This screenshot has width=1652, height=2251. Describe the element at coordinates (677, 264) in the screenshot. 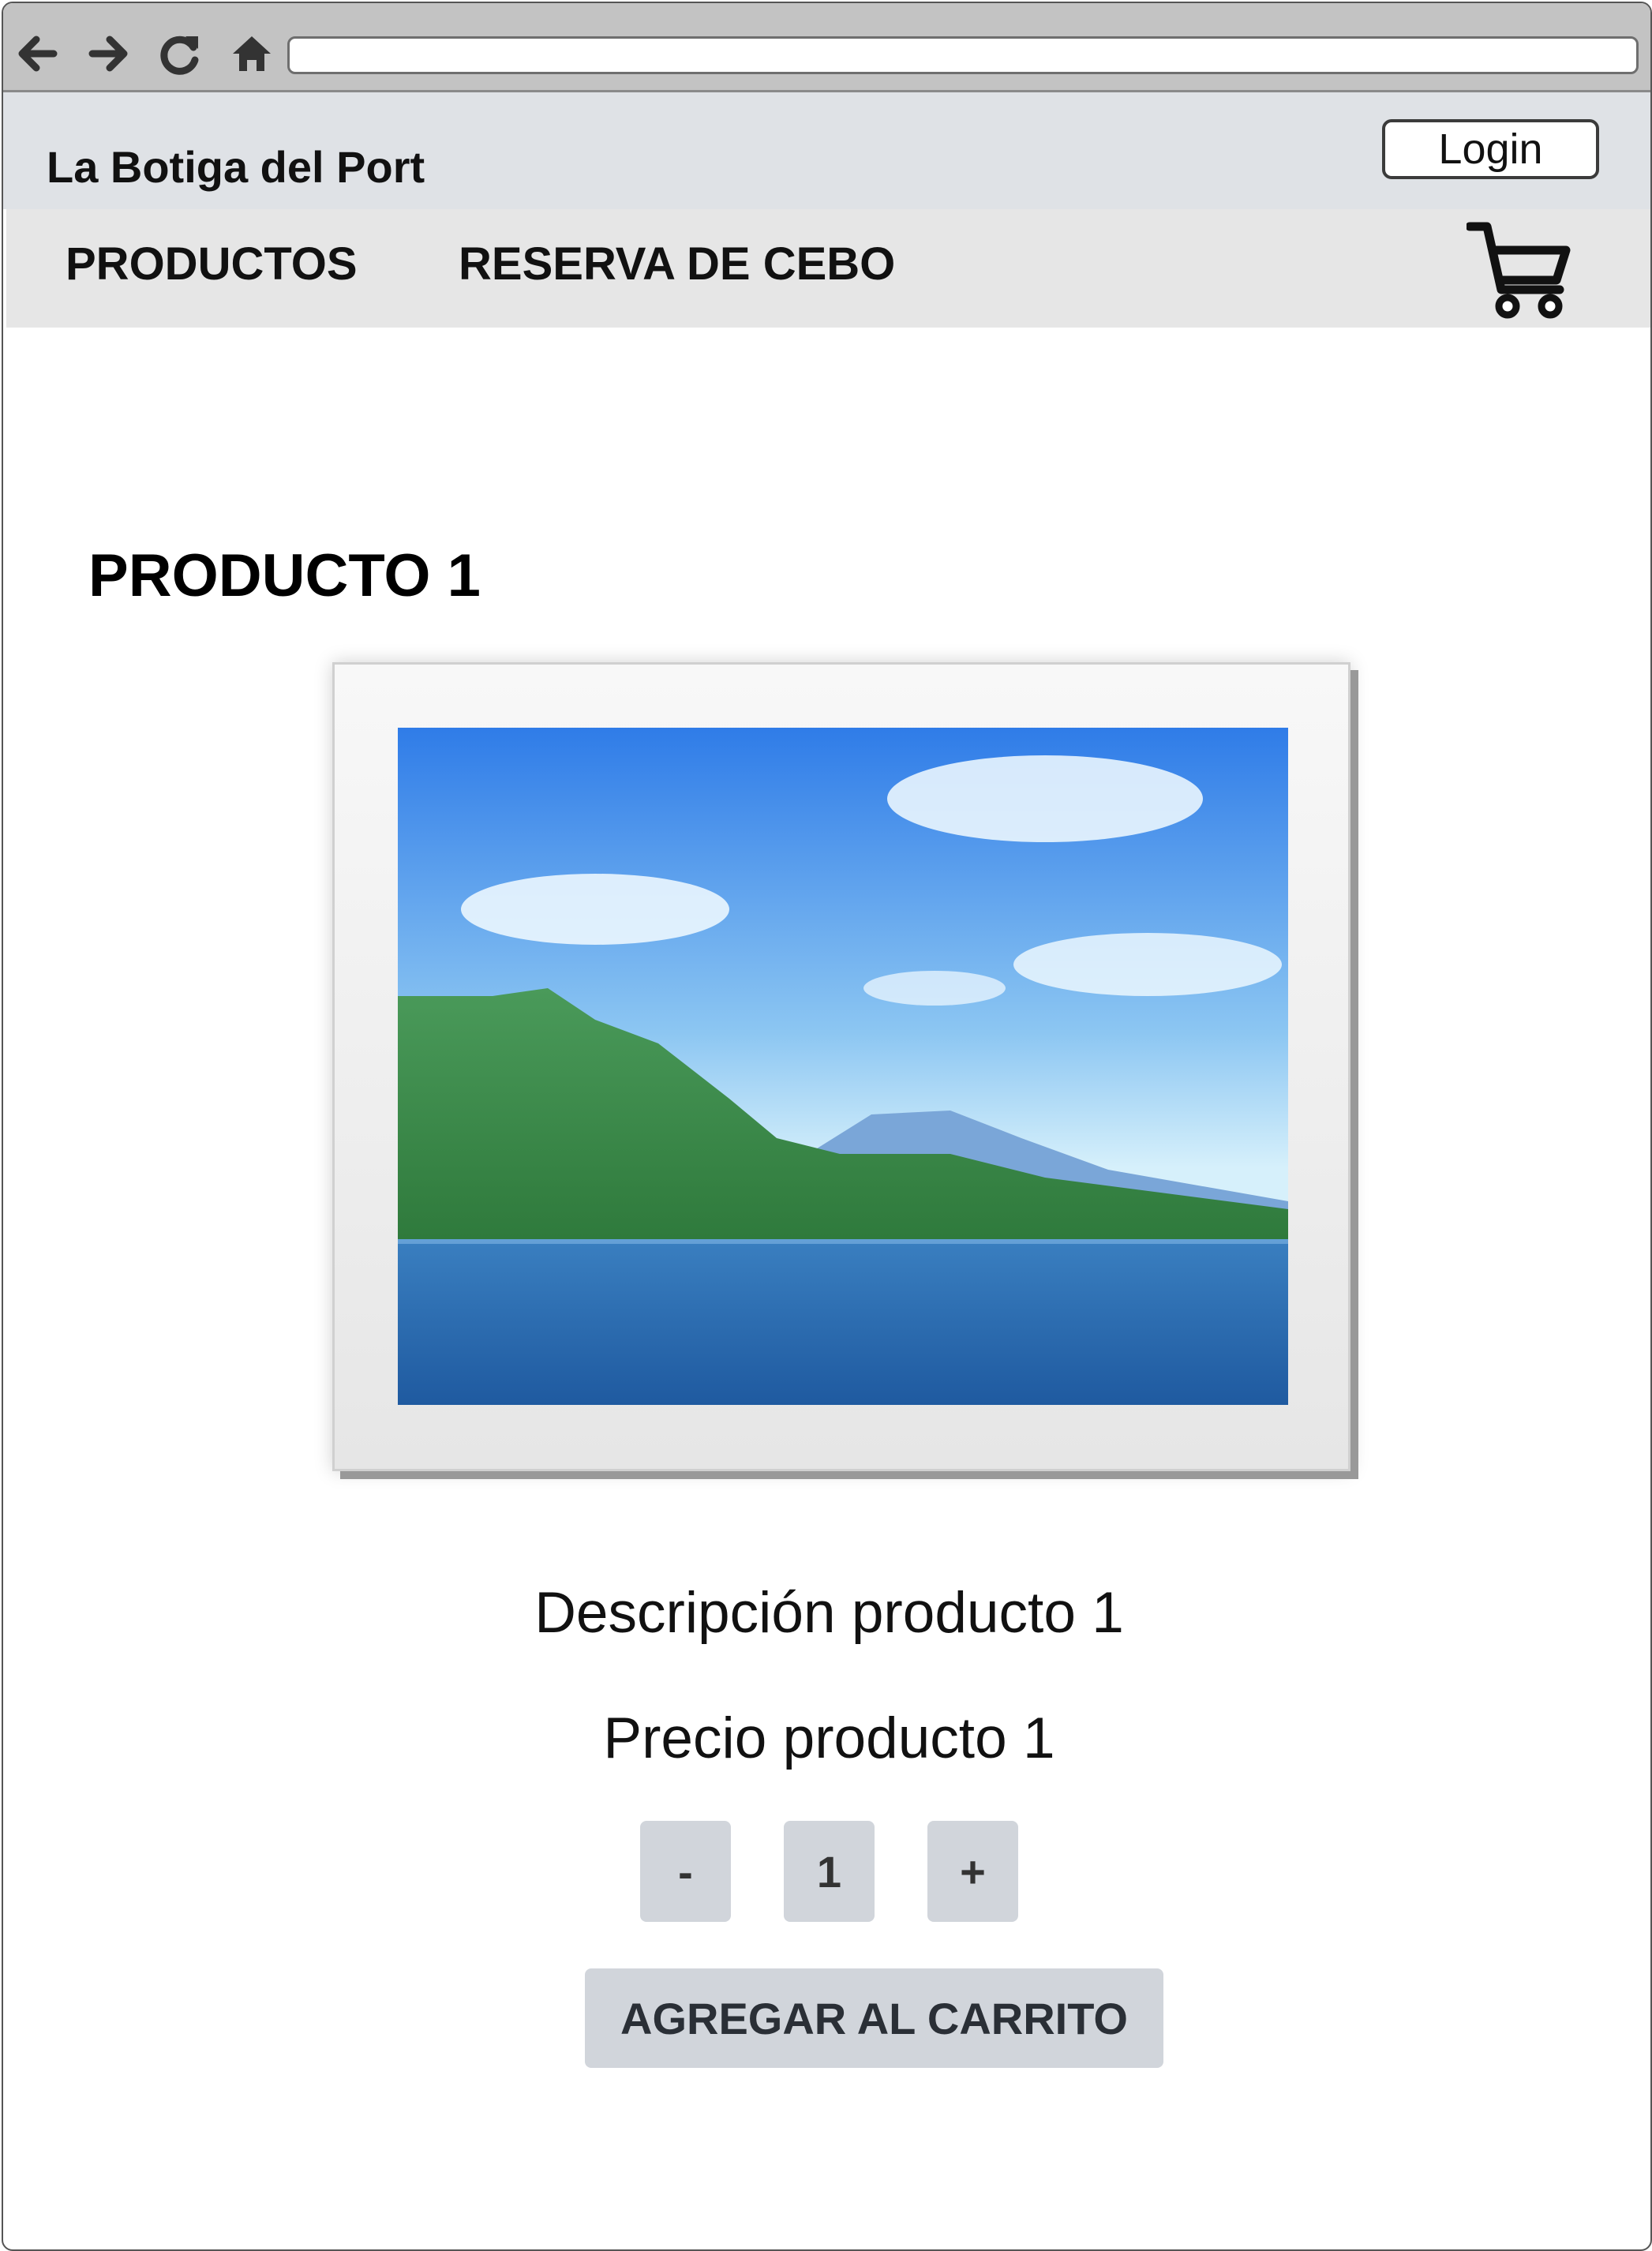

I see `nav-item-reserva-de-cebo: RESERVA DE CEBO` at that location.